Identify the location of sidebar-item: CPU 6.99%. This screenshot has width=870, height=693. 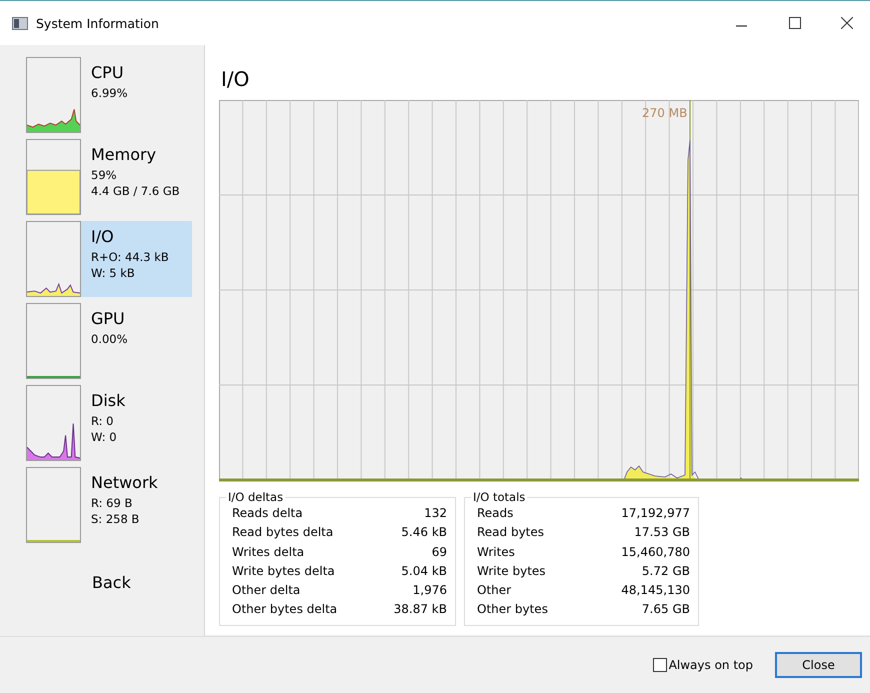
(136, 95).